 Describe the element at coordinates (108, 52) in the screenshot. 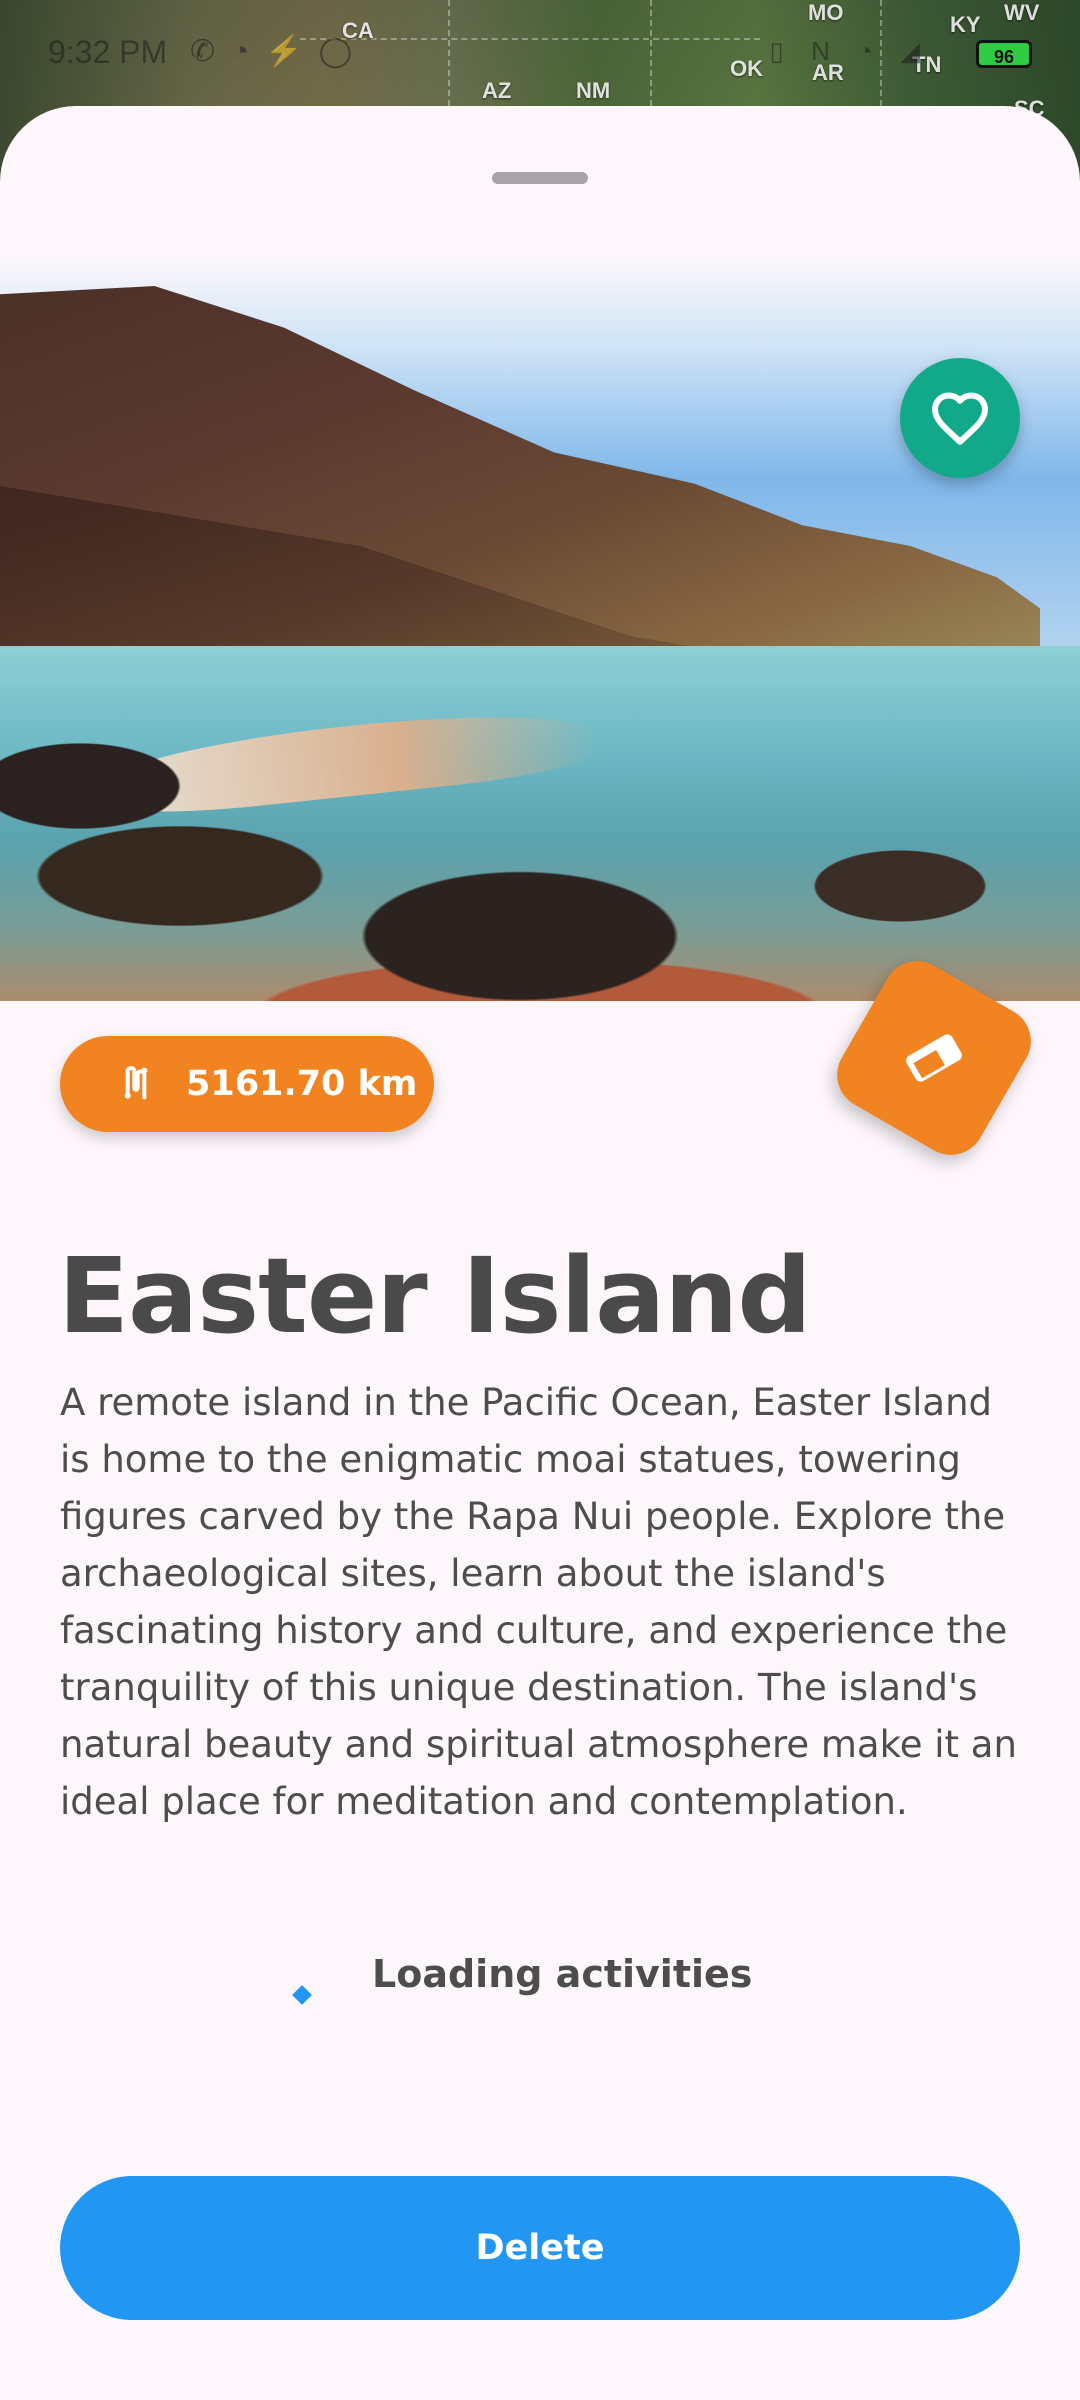

I see `status-time: 9:32 PM` at that location.